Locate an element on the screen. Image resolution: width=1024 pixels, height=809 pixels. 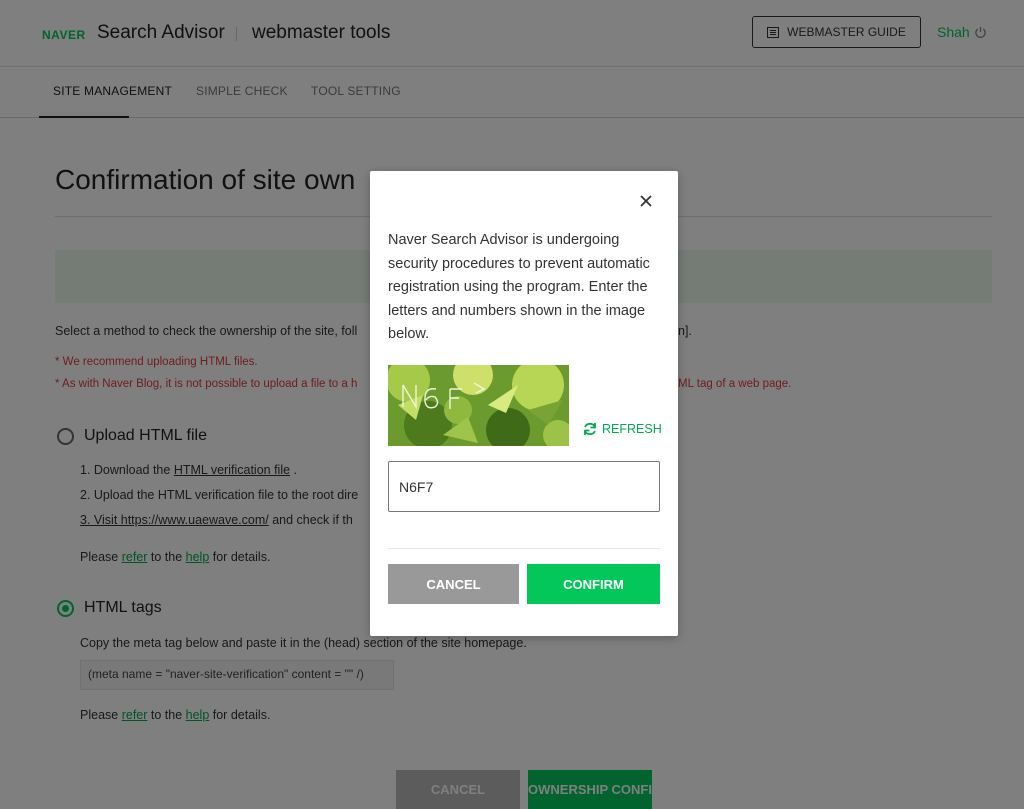
captcha-refresh-button: REFRESH is located at coordinates (622, 429).